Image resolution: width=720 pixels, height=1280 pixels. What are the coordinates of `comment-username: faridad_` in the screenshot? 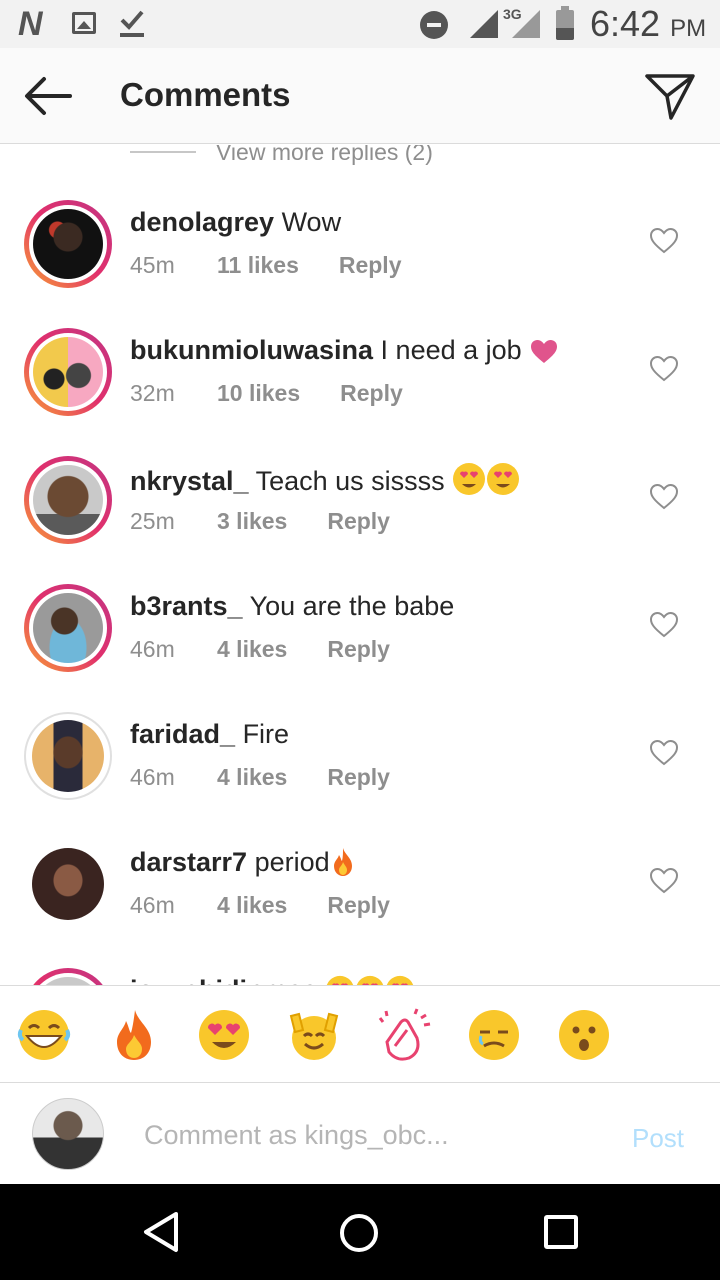 It's located at (182, 734).